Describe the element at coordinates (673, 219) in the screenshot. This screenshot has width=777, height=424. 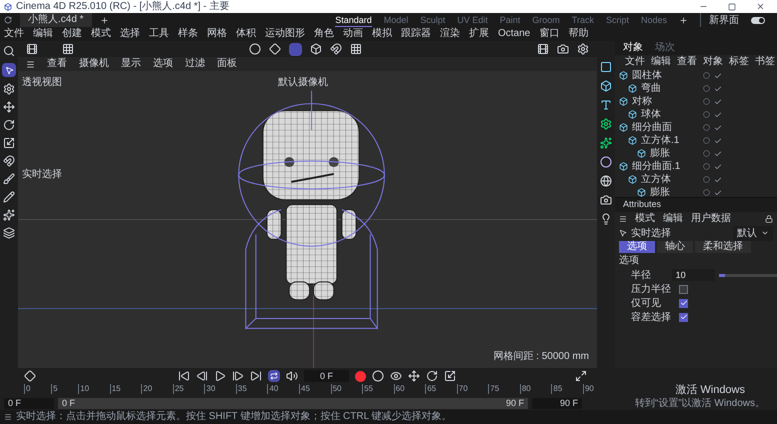
I see `panel-menu-item: 编辑` at that location.